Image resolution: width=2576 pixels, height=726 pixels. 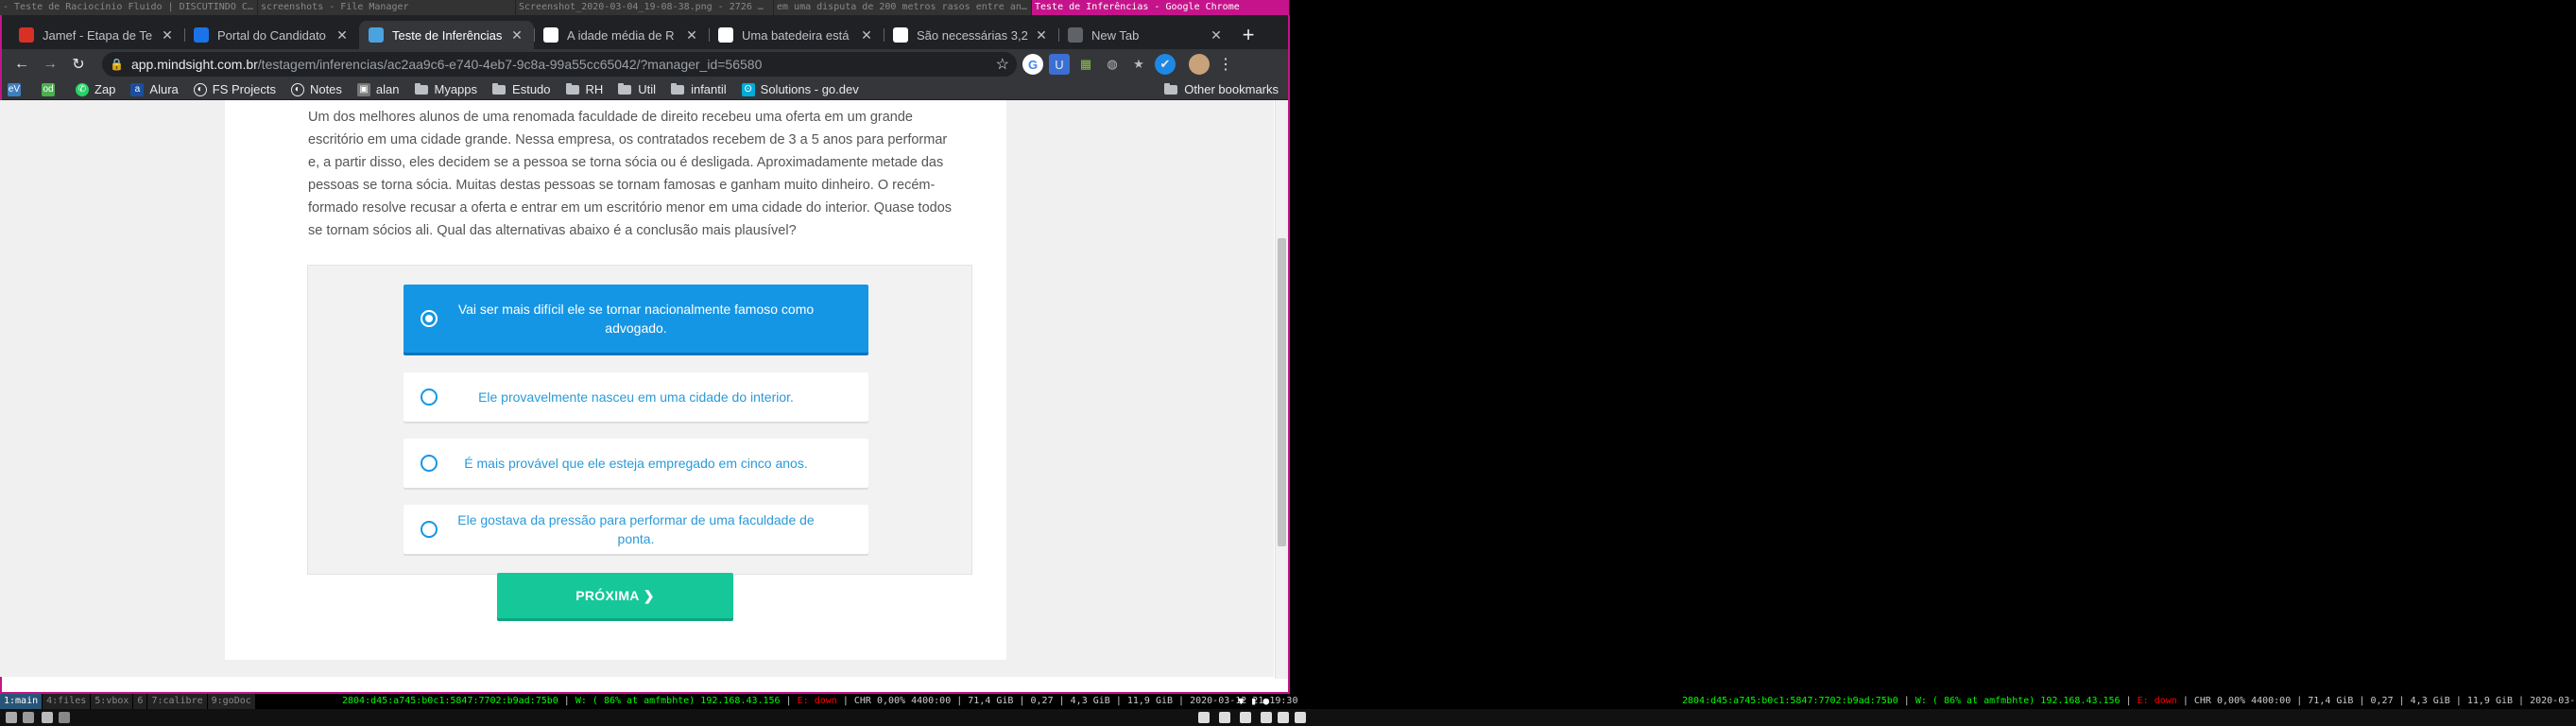 I want to click on workspace-button: 7:calibre, so click(x=177, y=701).